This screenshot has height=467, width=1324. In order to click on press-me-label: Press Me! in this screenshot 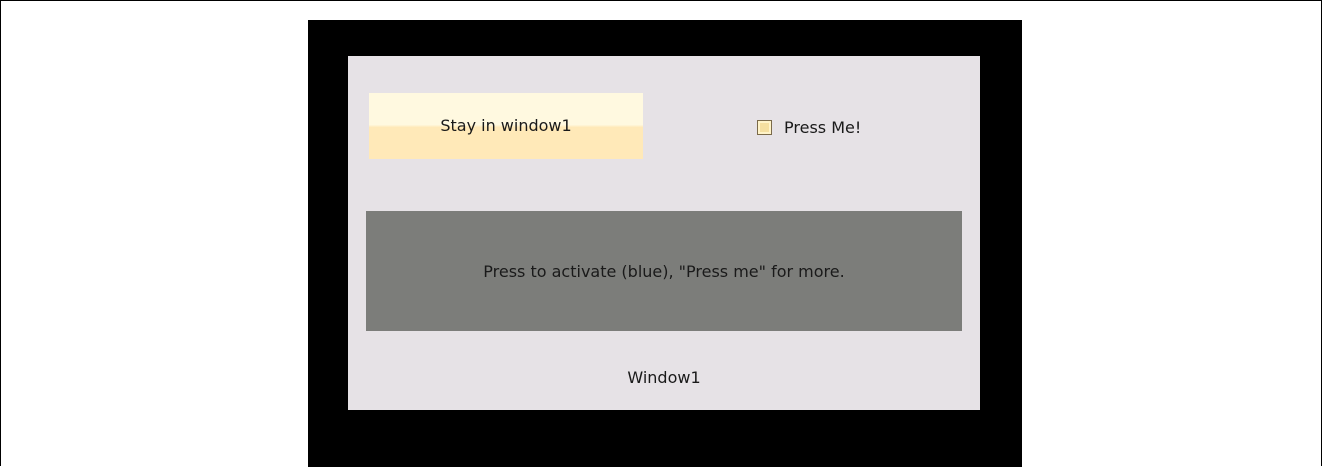, I will do `click(822, 127)`.